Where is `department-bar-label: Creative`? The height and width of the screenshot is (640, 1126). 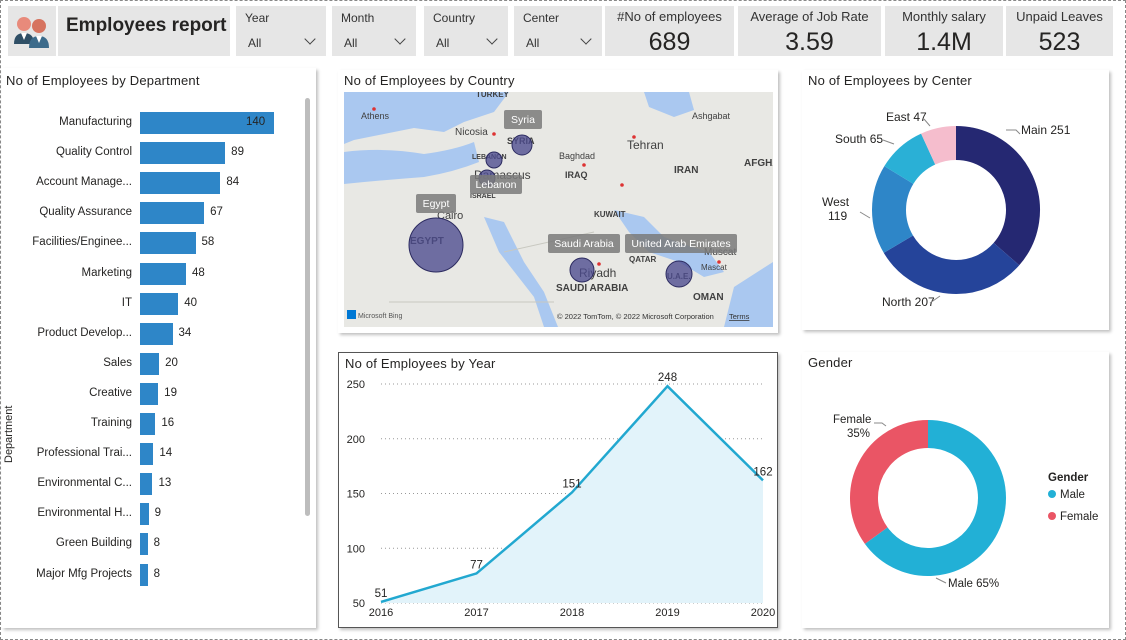 department-bar-label: Creative is located at coordinates (110, 392).